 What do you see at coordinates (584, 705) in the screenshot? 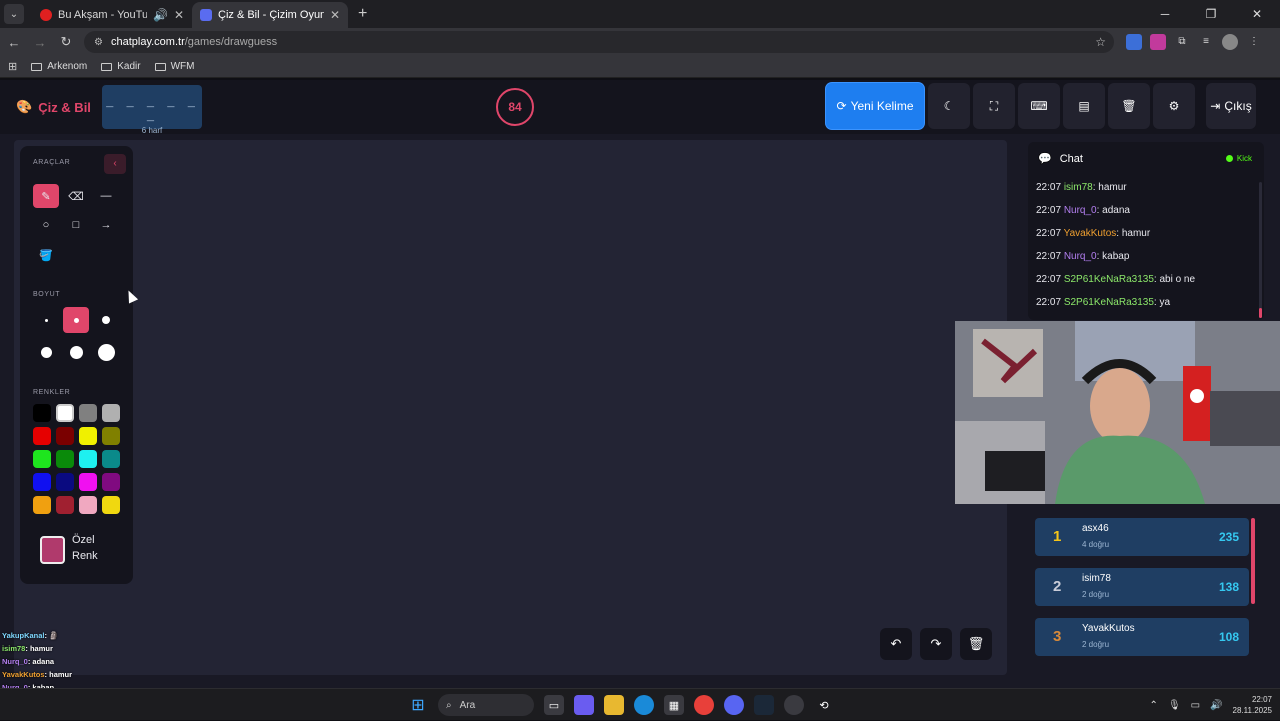
I see `copilot-icon` at bounding box center [584, 705].